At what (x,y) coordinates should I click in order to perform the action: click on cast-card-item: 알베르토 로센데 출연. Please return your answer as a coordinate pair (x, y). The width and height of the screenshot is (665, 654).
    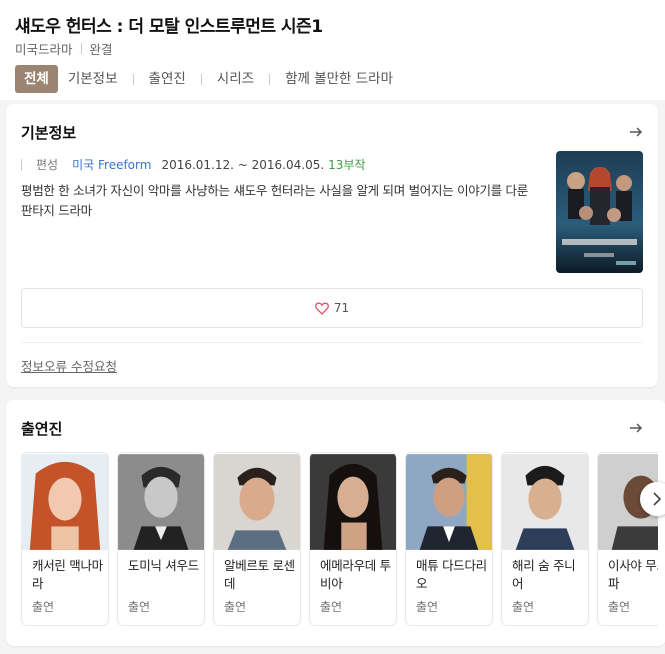
    Looking at the image, I should click on (257, 539).